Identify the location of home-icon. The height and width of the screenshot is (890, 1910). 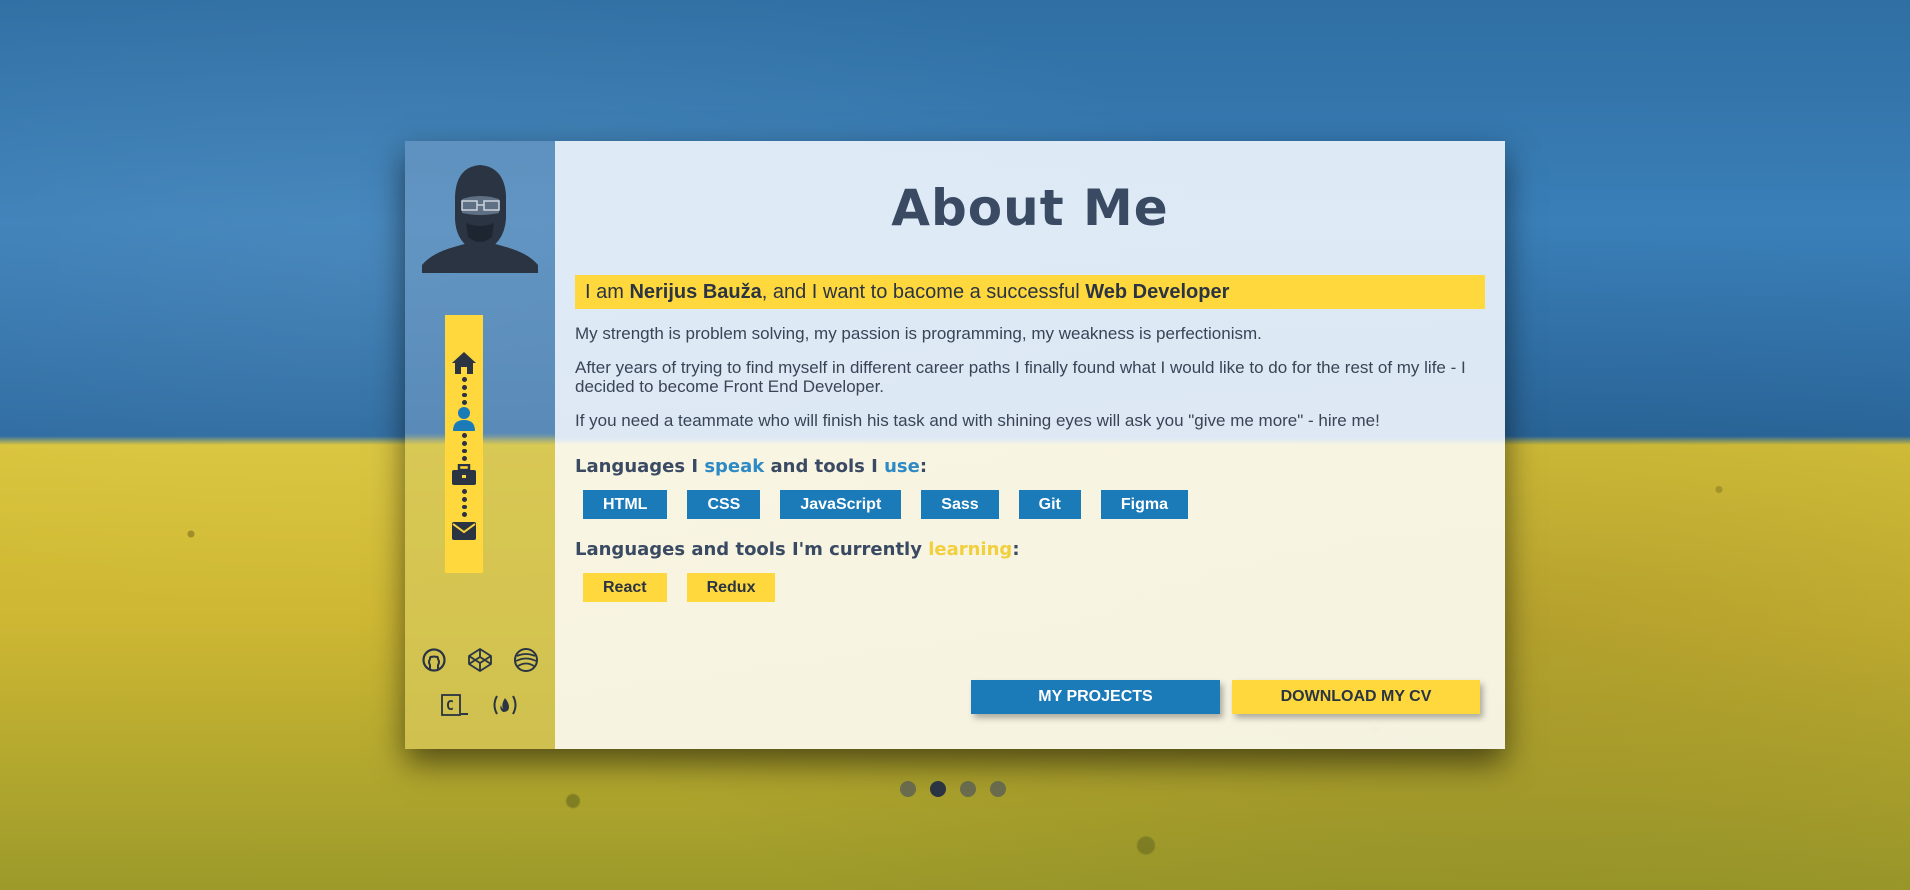
(464, 363).